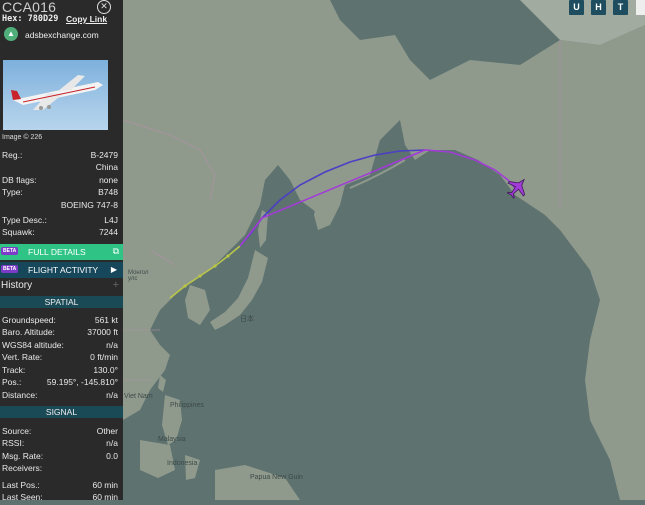 The image size is (645, 505). What do you see at coordinates (61, 286) in the screenshot?
I see `history-toggle: History +` at bounding box center [61, 286].